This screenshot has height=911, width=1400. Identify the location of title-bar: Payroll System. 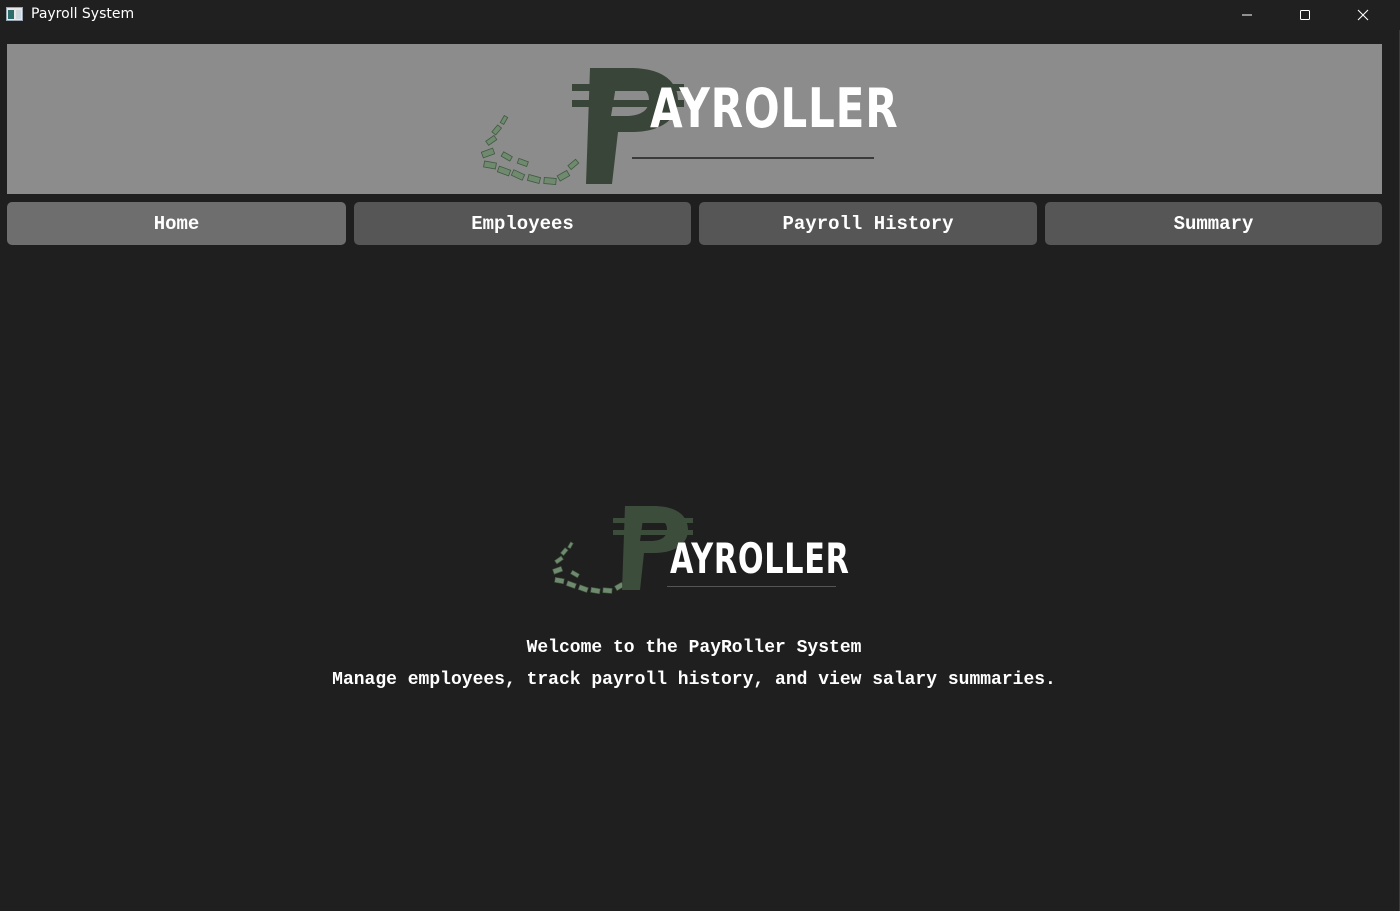
(700, 15).